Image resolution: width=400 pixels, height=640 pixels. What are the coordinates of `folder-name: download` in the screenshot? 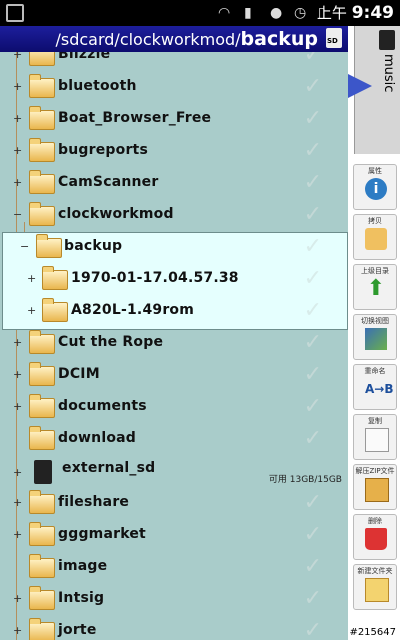 It's located at (97, 438).